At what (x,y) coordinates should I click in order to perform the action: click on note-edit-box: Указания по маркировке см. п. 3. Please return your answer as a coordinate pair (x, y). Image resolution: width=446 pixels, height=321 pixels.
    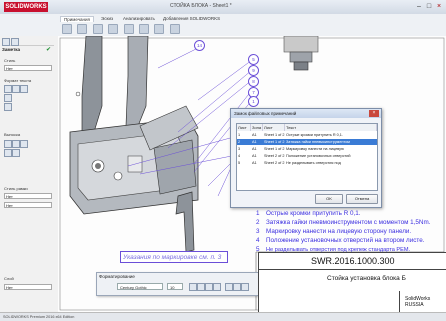
    Looking at the image, I should click on (174, 257).